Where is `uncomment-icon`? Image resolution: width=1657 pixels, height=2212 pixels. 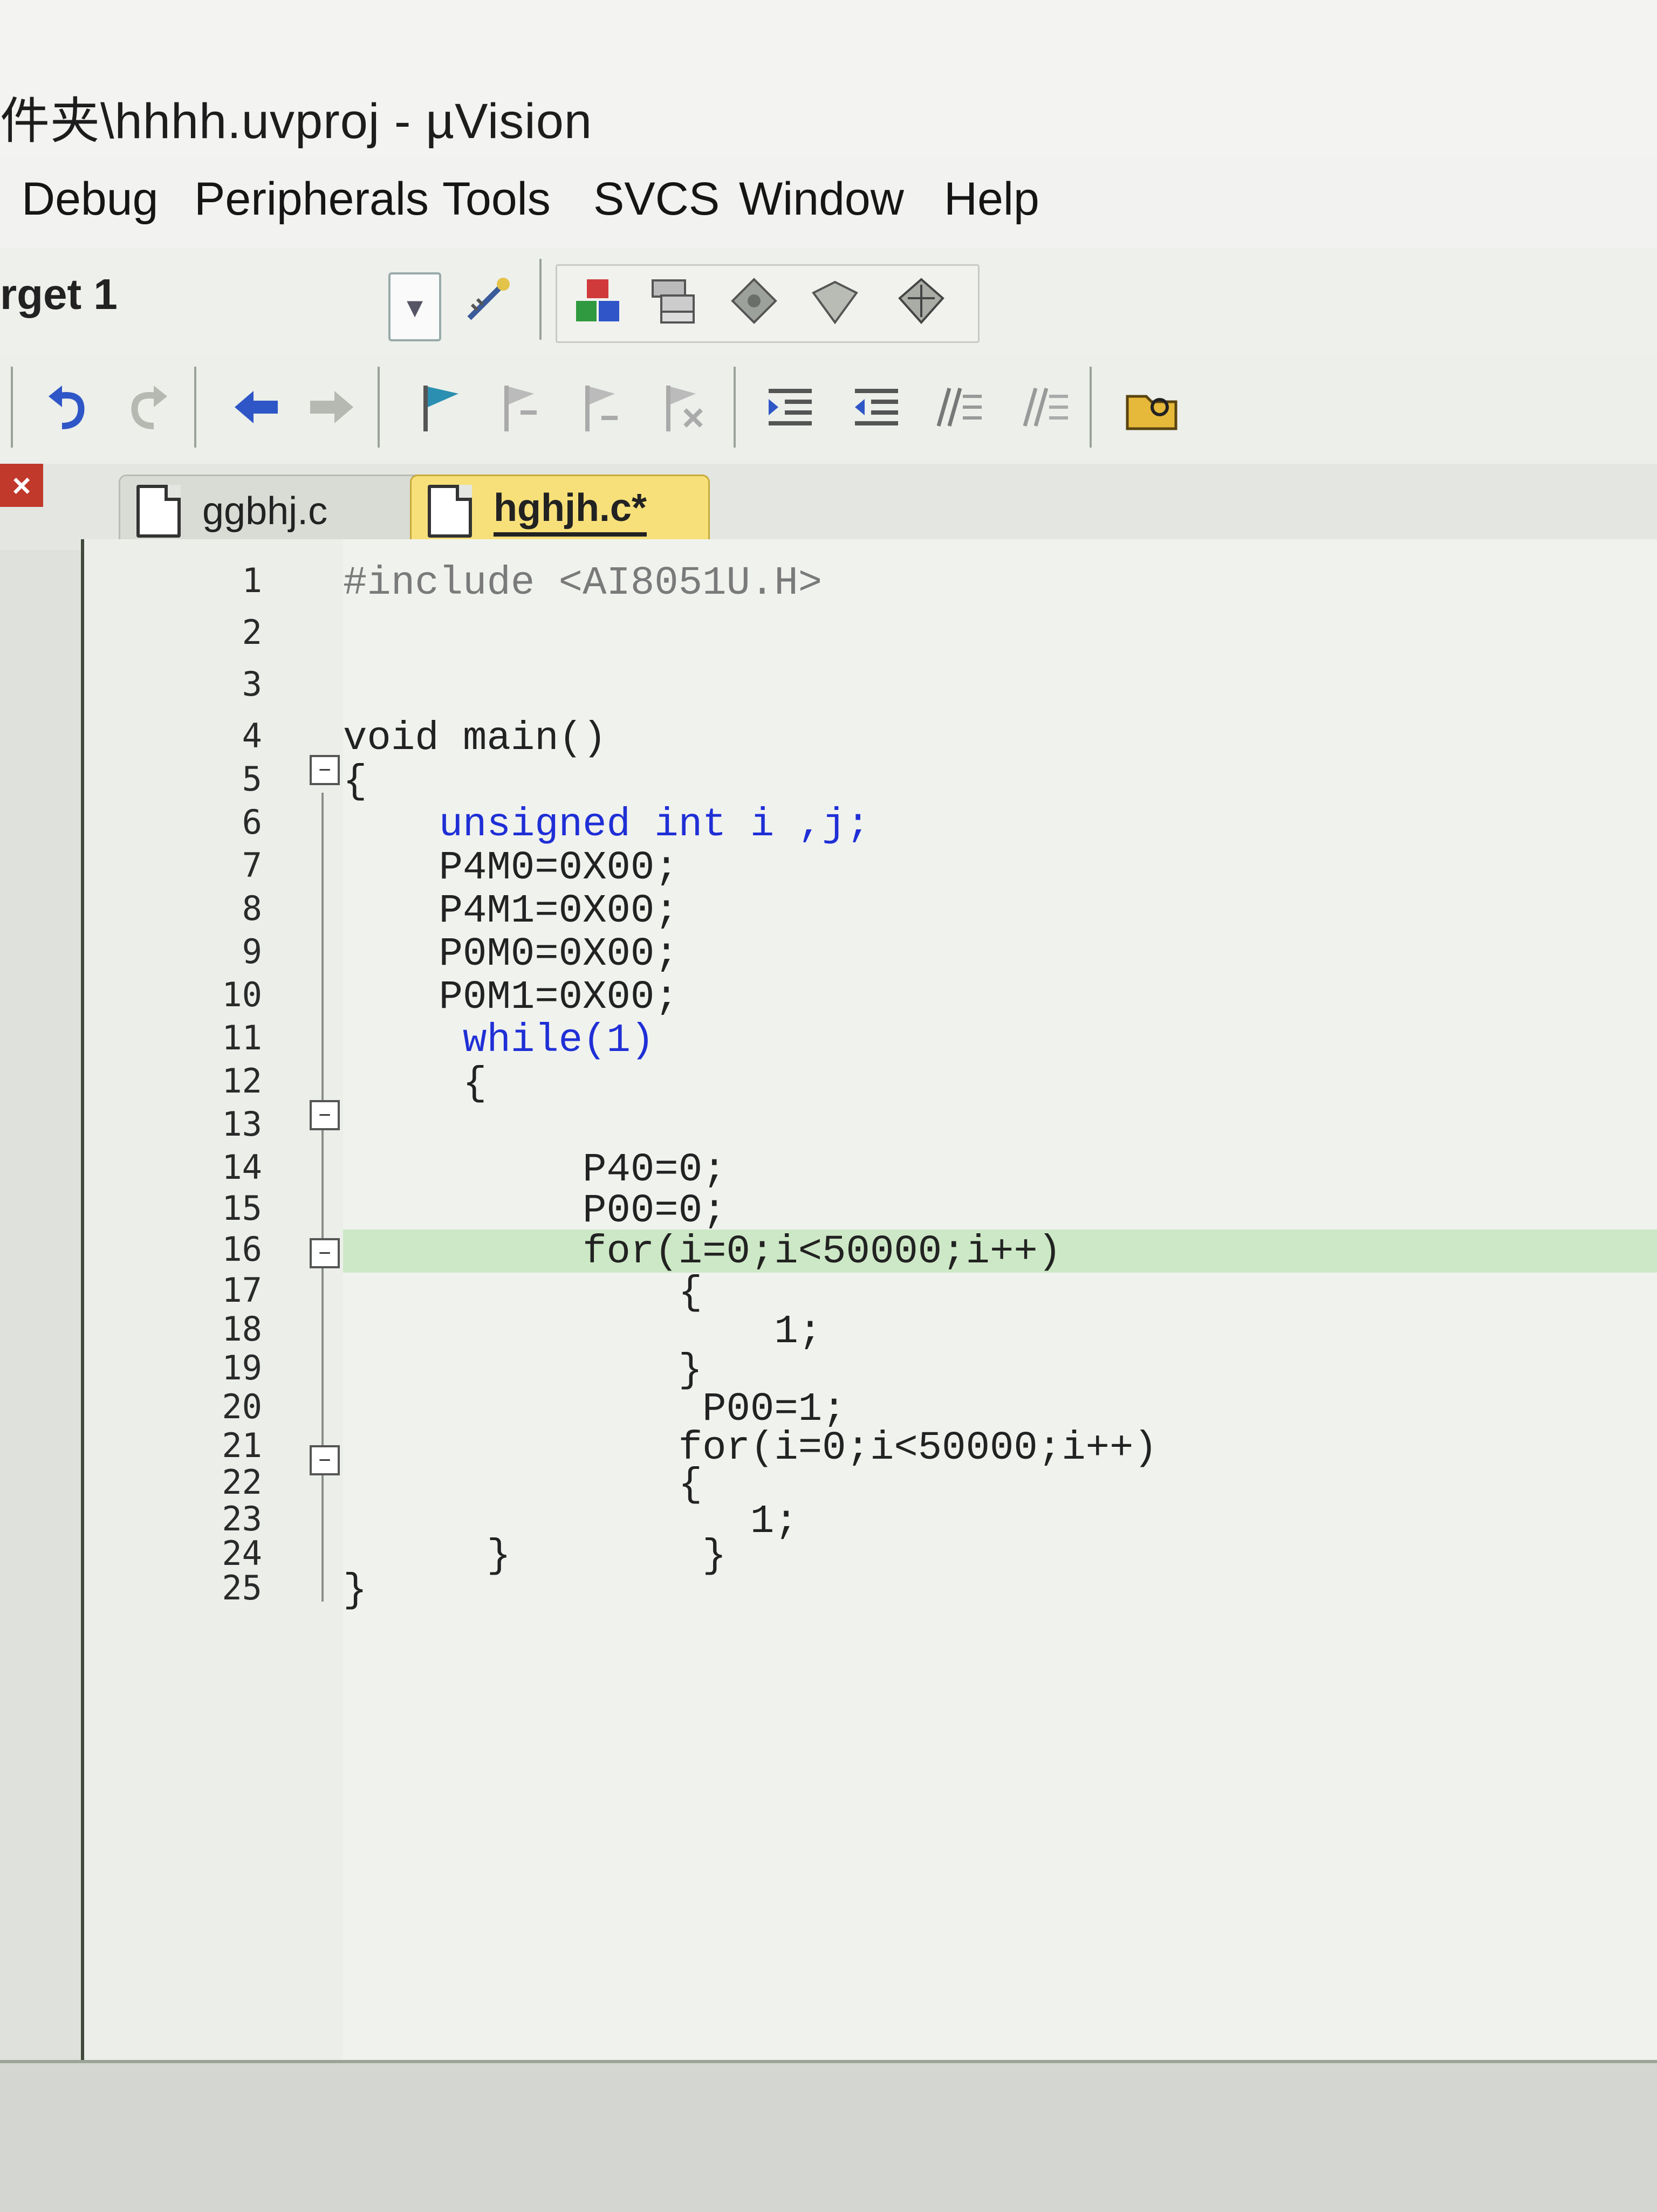 uncomment-icon is located at coordinates (1043, 407).